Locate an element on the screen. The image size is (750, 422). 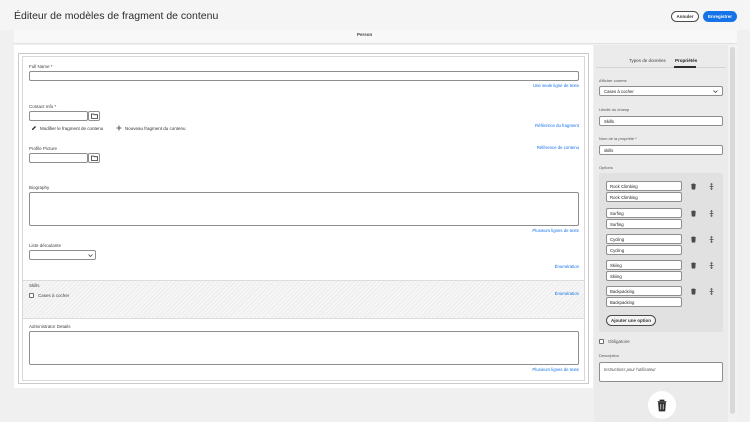
option-text-input: Backpacking is located at coordinates (644, 291).